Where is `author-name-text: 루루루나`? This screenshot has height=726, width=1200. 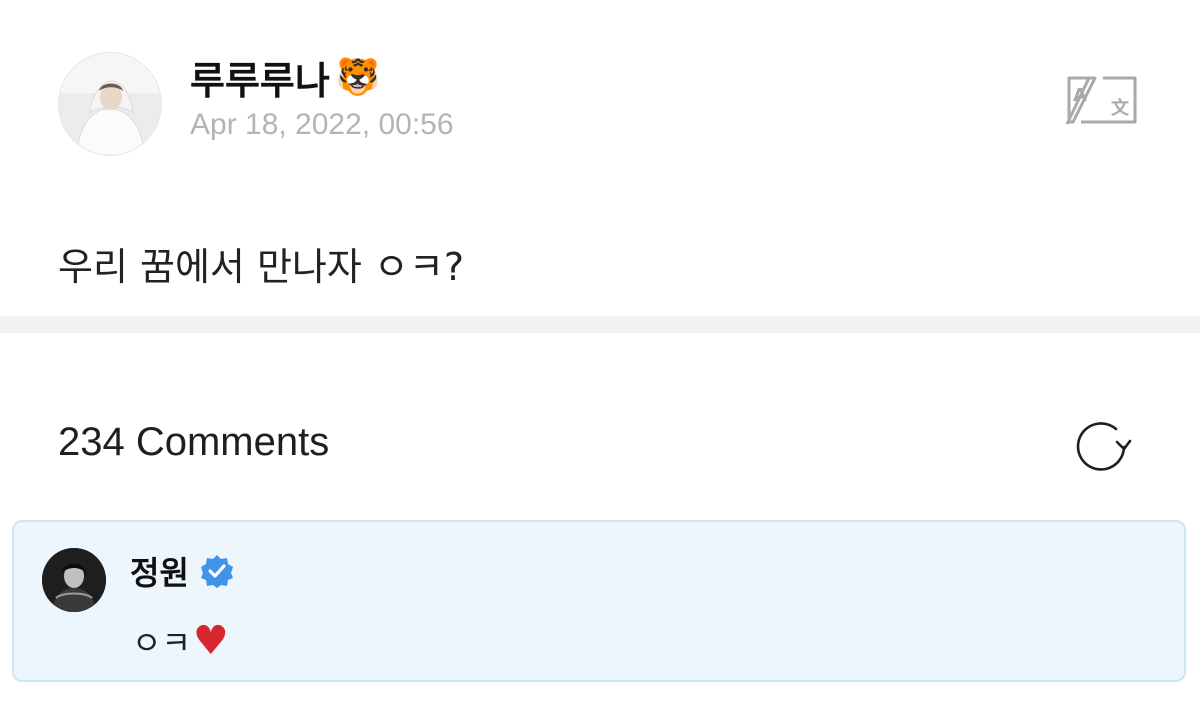 author-name-text: 루루루나 is located at coordinates (260, 81).